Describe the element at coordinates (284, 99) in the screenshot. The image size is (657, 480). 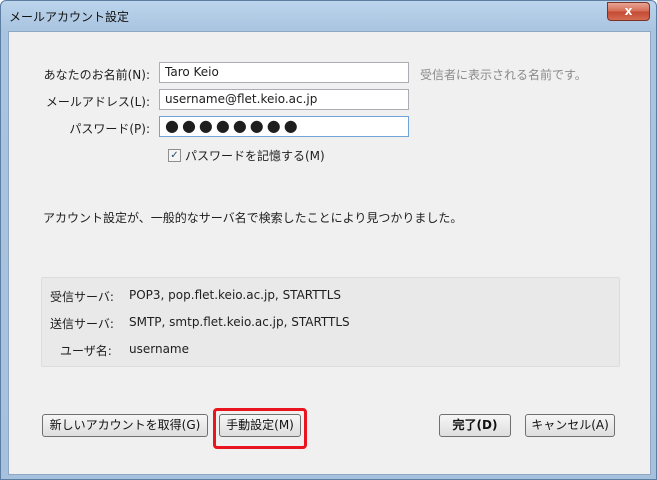
I see `email-field: username@flet.keio.ac.jp` at that location.